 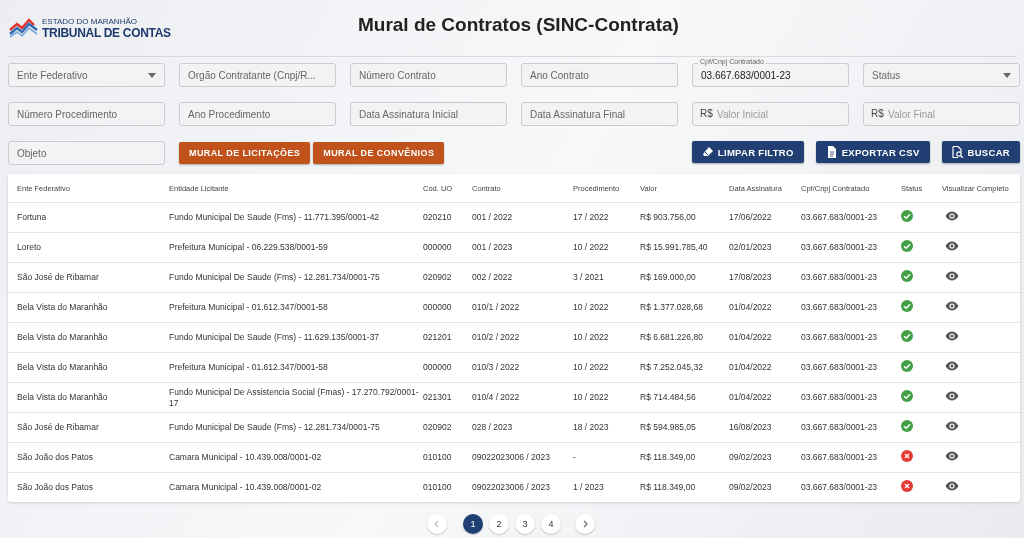 What do you see at coordinates (751, 247) in the screenshot?
I see `table-cell-text: 02/01/2023` at bounding box center [751, 247].